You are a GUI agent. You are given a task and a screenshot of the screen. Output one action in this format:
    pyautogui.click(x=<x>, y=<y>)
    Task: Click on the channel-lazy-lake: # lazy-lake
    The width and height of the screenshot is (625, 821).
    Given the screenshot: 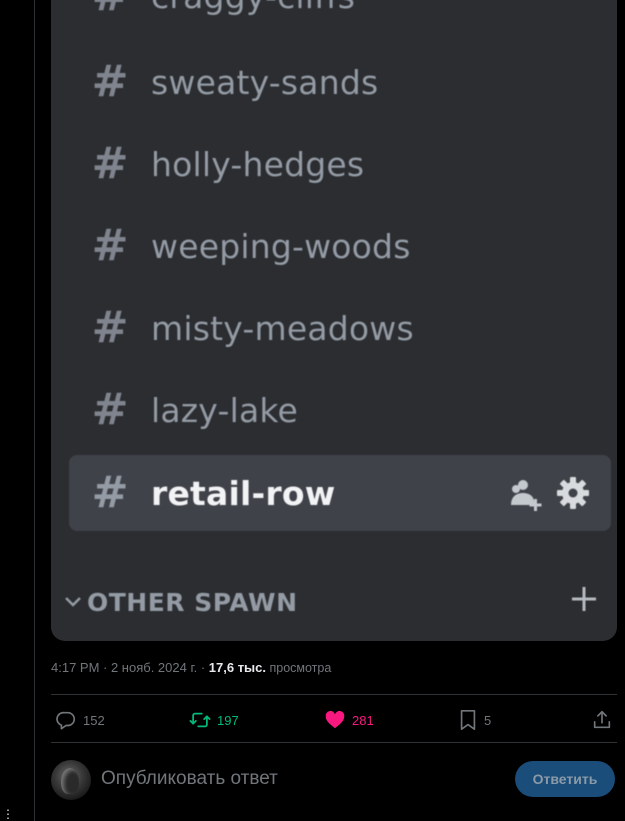 What is the action you would take?
    pyautogui.click(x=340, y=410)
    